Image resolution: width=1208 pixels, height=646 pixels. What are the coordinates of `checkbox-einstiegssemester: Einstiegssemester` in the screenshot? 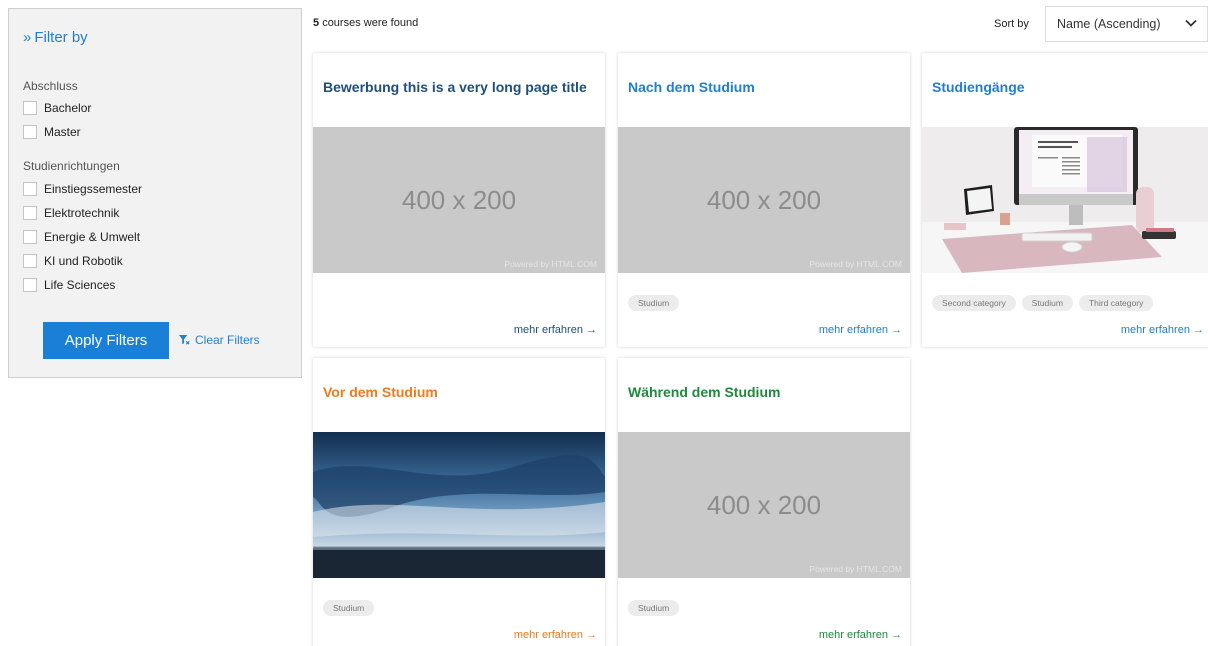 It's located at (82, 189).